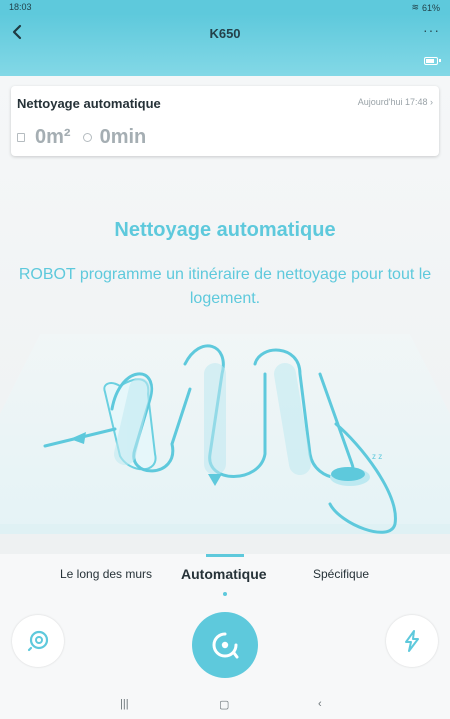 The image size is (450, 719). I want to click on control-bar, so click(225, 644).